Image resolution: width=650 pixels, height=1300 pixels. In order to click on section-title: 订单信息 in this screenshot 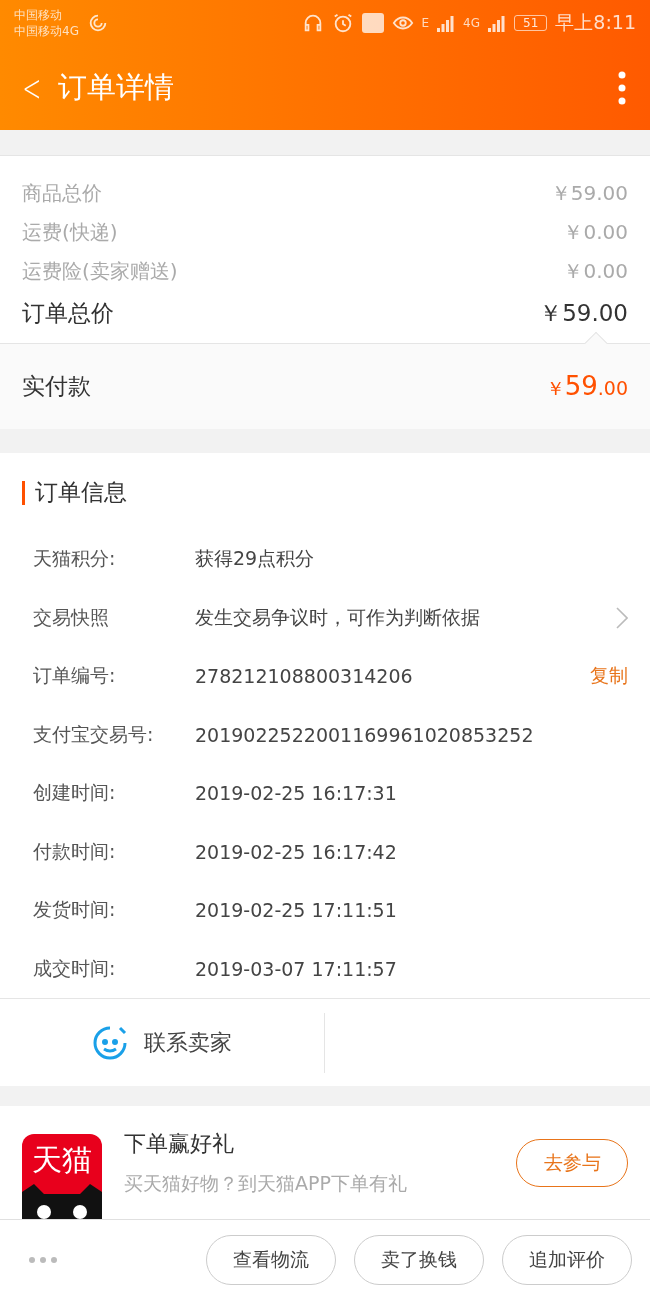, I will do `click(81, 492)`.